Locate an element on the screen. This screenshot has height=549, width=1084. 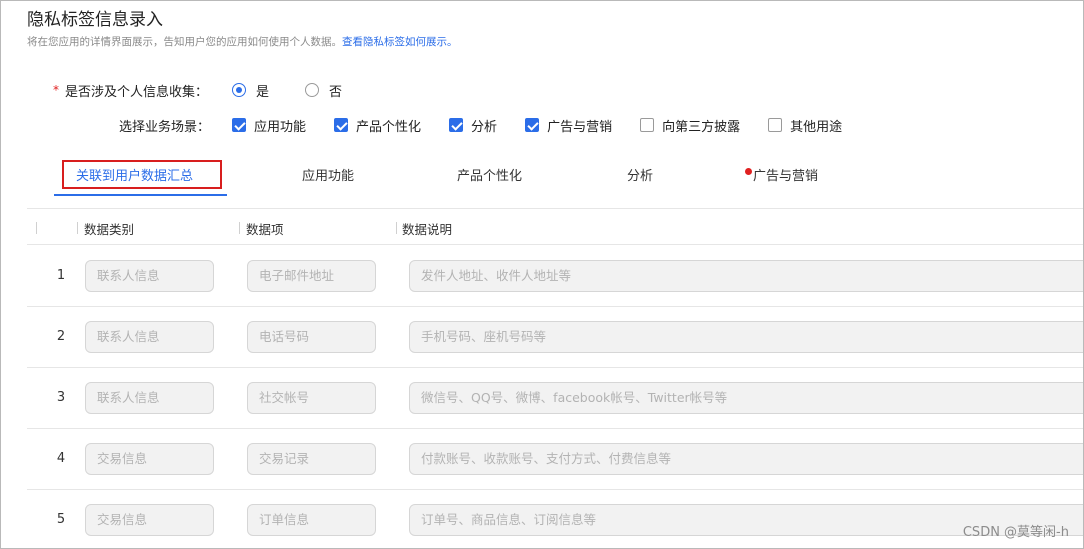
tab-notification-dot is located at coordinates (748, 171).